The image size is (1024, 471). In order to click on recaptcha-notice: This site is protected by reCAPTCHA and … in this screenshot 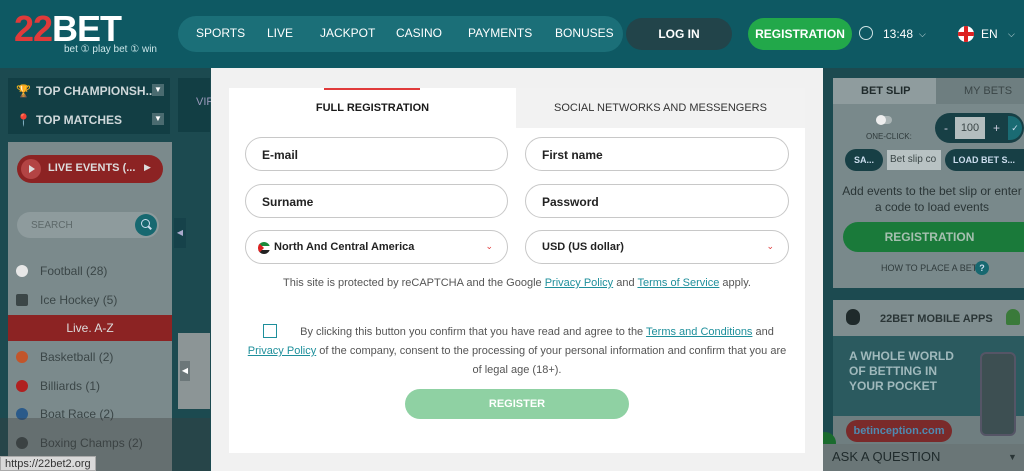, I will do `click(517, 283)`.